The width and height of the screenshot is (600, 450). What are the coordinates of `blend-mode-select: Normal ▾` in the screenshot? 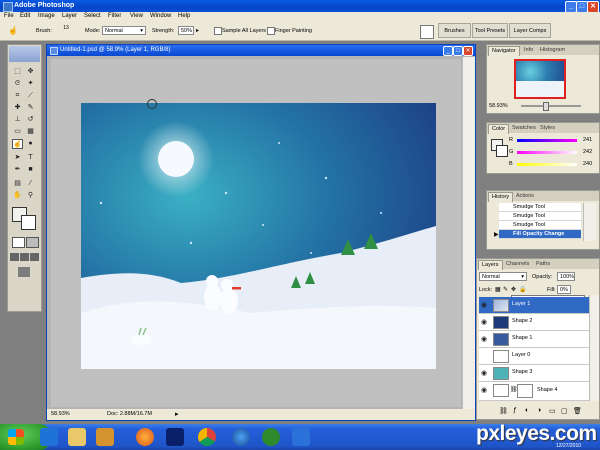 It's located at (503, 276).